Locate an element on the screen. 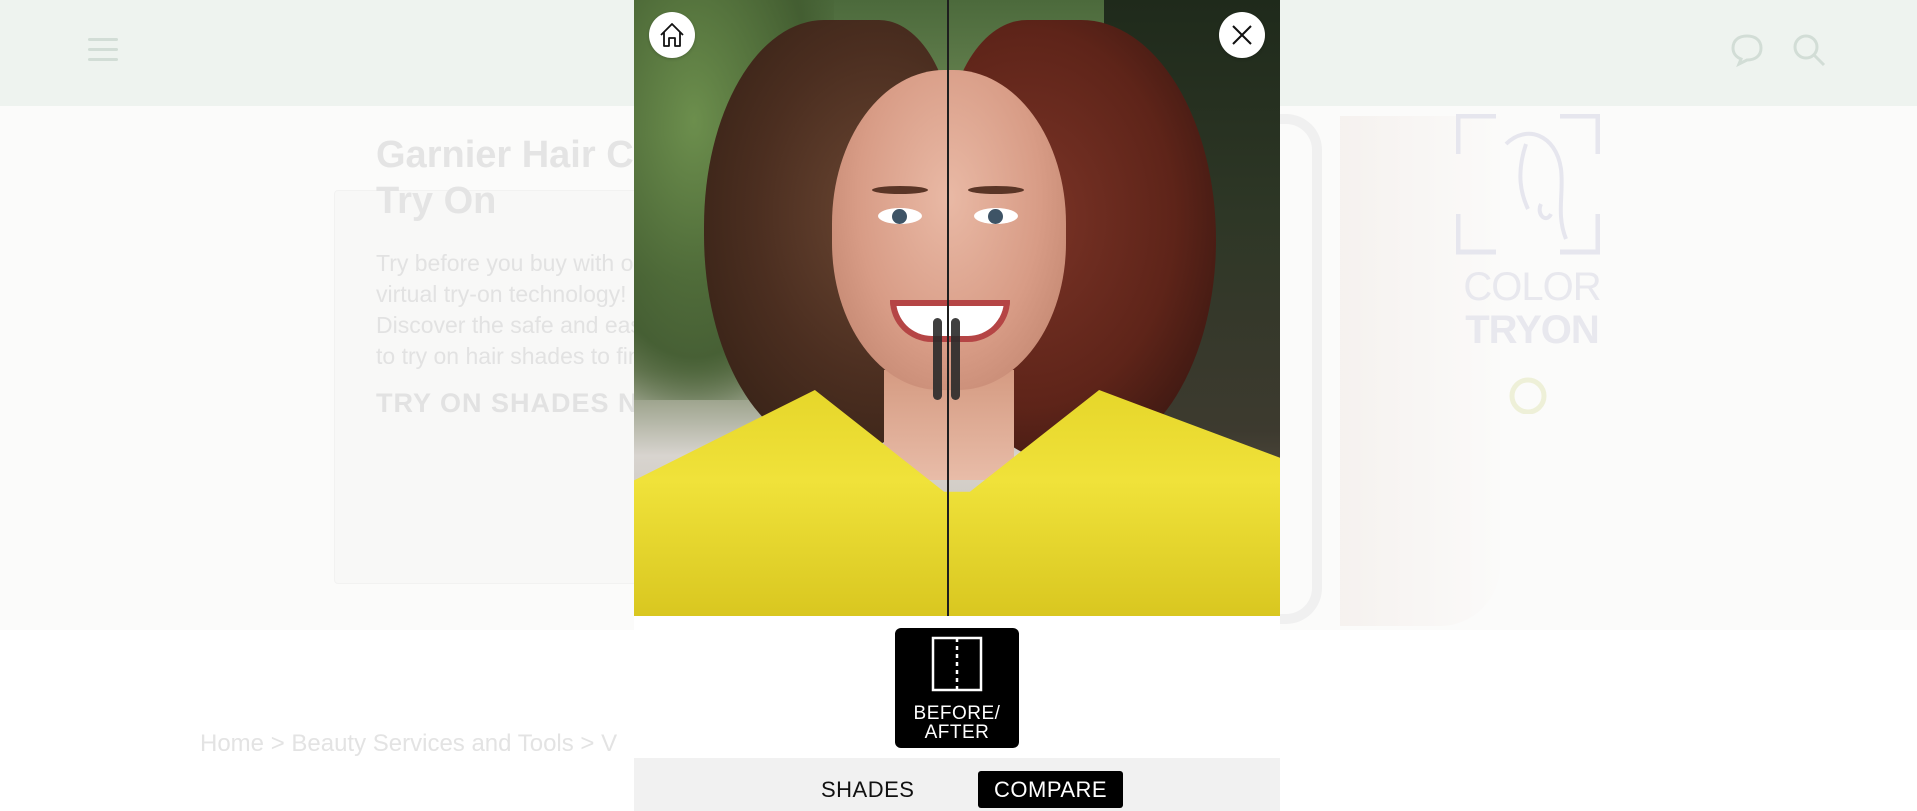 The height and width of the screenshot is (811, 1917). photo-eye-left is located at coordinates (900, 216).